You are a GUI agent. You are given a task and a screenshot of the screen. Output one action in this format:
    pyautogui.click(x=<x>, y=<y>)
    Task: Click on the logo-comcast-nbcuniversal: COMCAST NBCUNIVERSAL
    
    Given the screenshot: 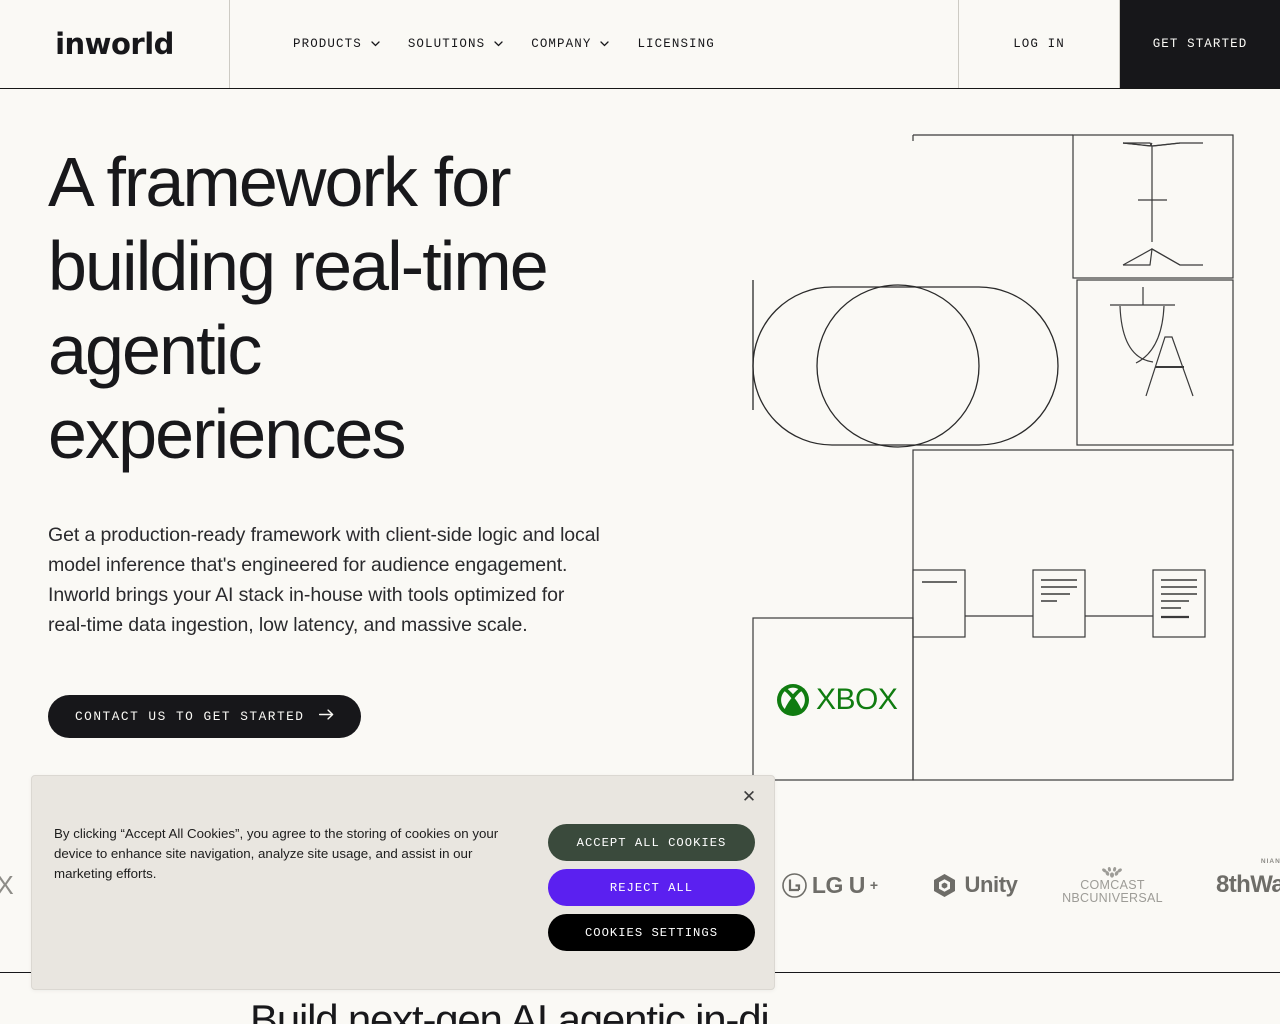 What is the action you would take?
    pyautogui.click(x=1112, y=885)
    